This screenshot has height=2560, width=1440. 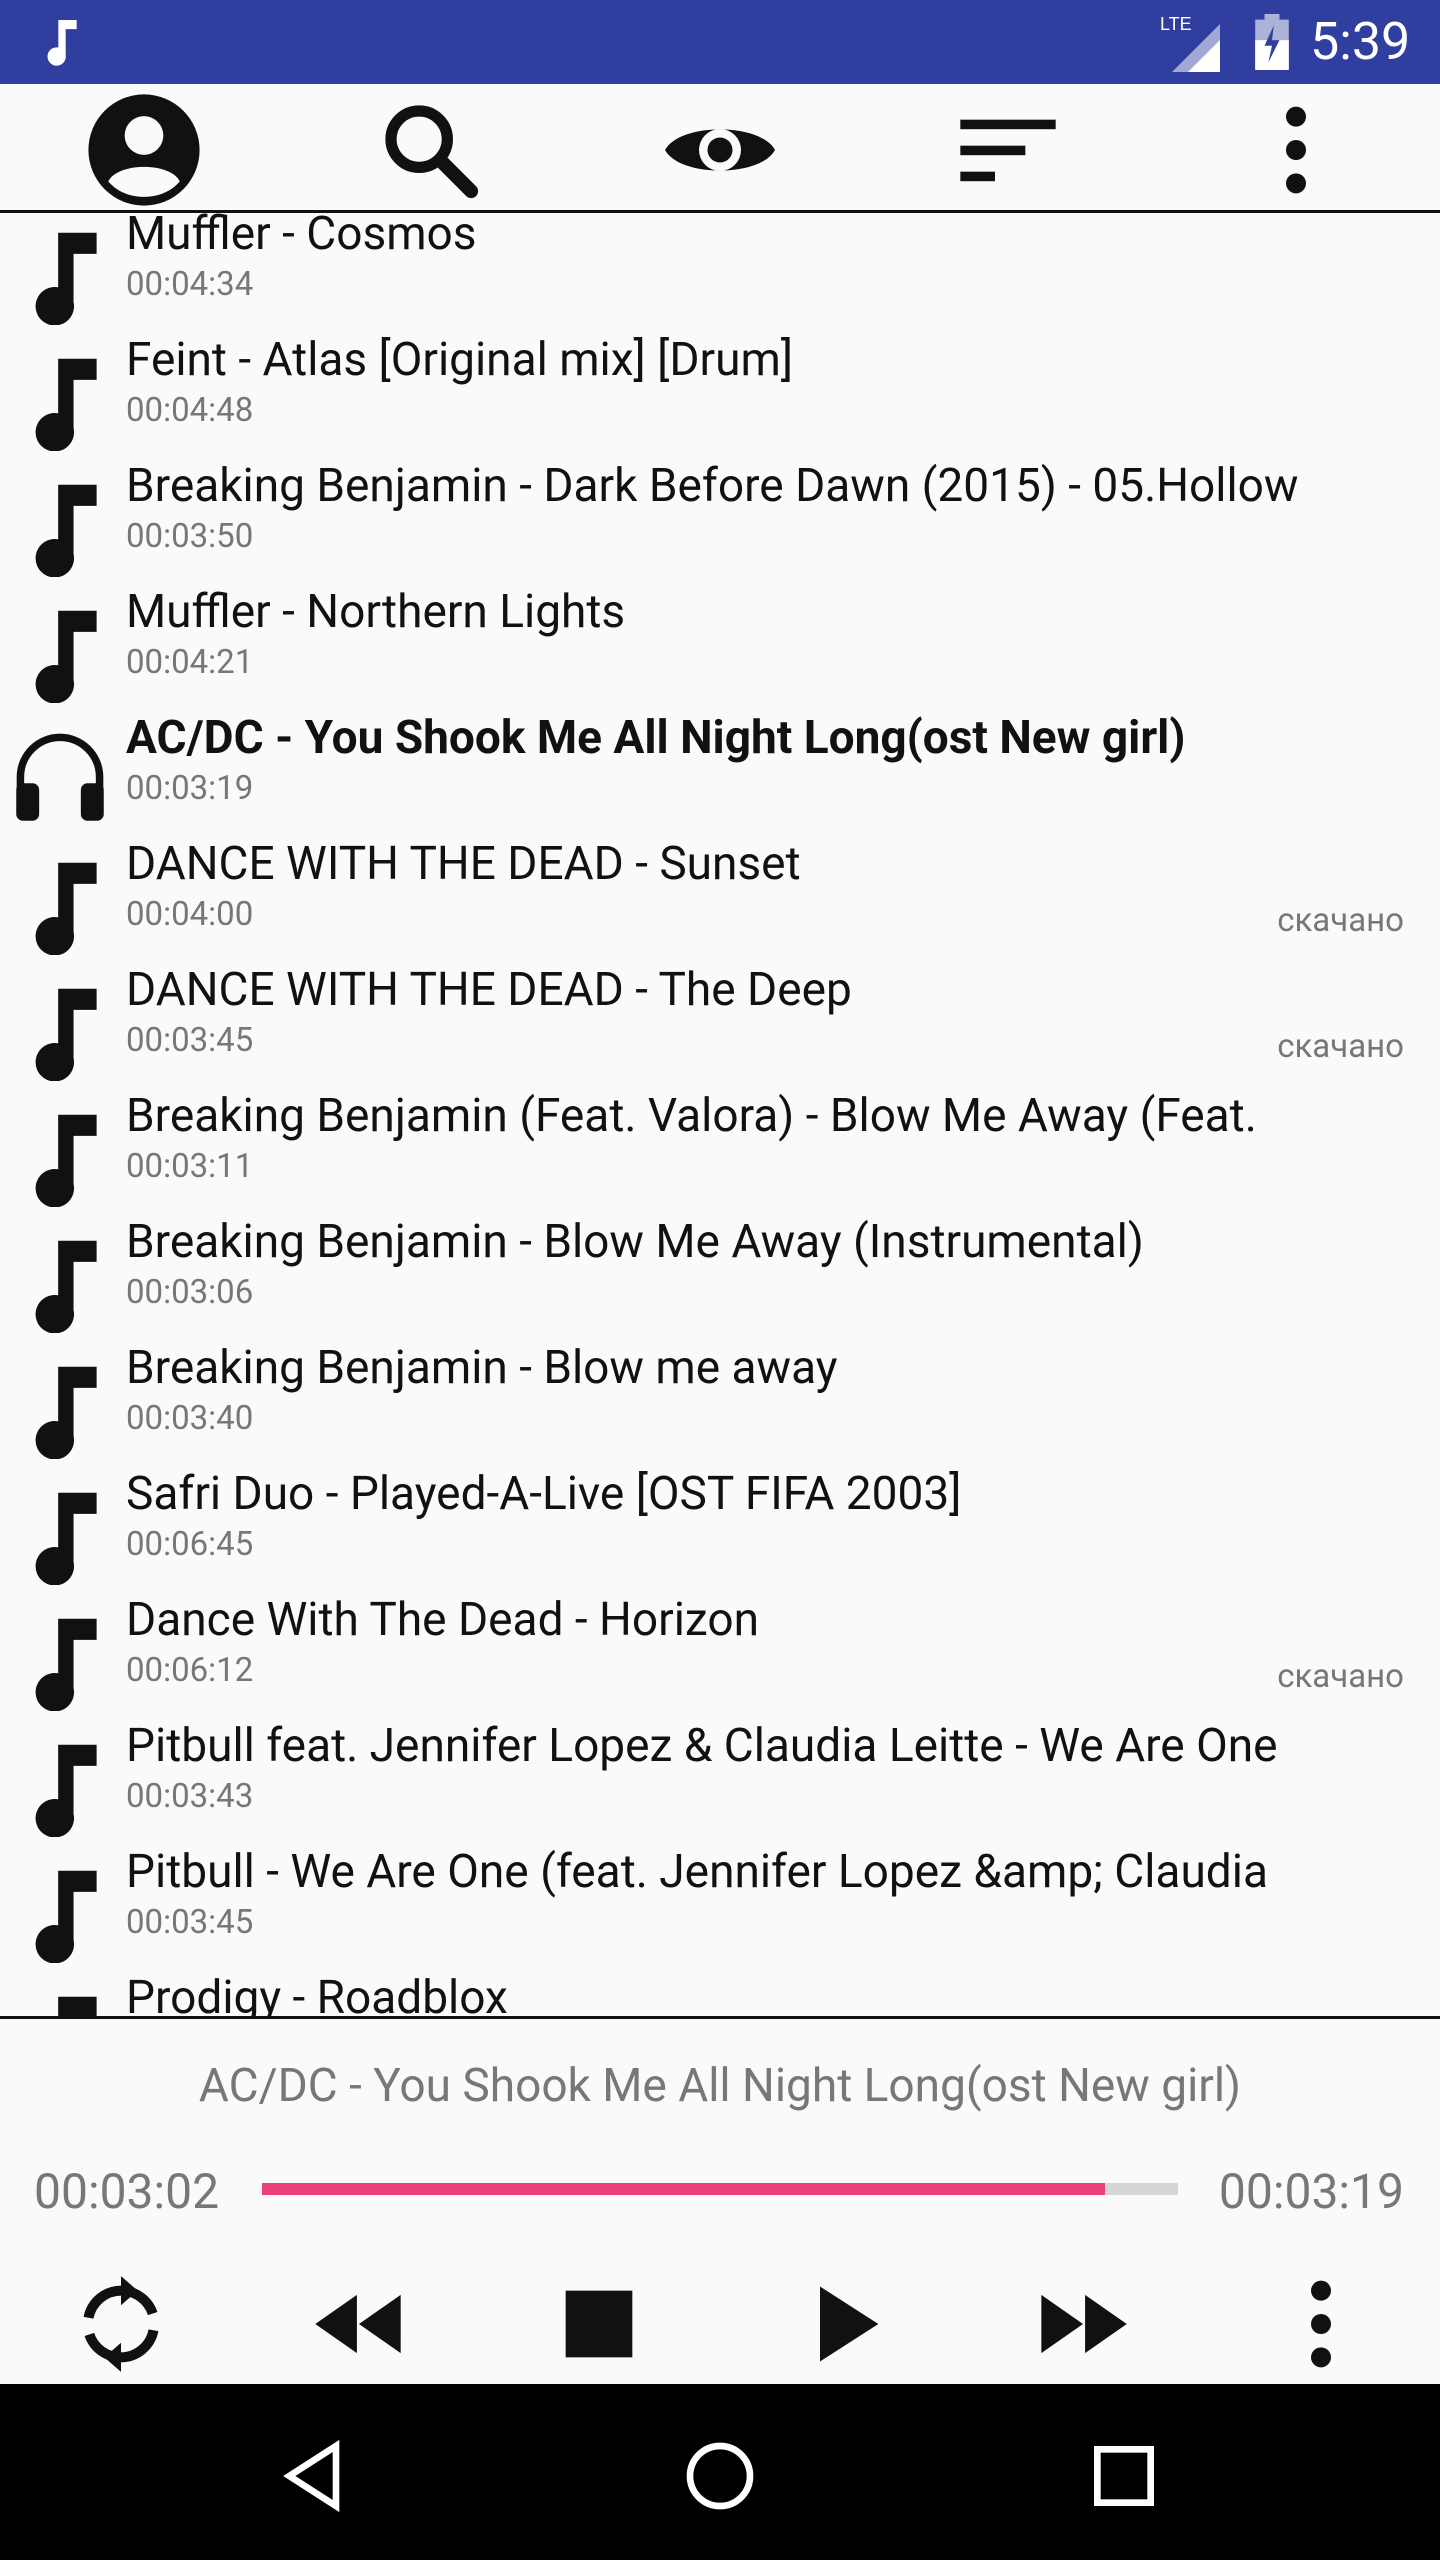 I want to click on progress-bar, so click(x=720, y=2189).